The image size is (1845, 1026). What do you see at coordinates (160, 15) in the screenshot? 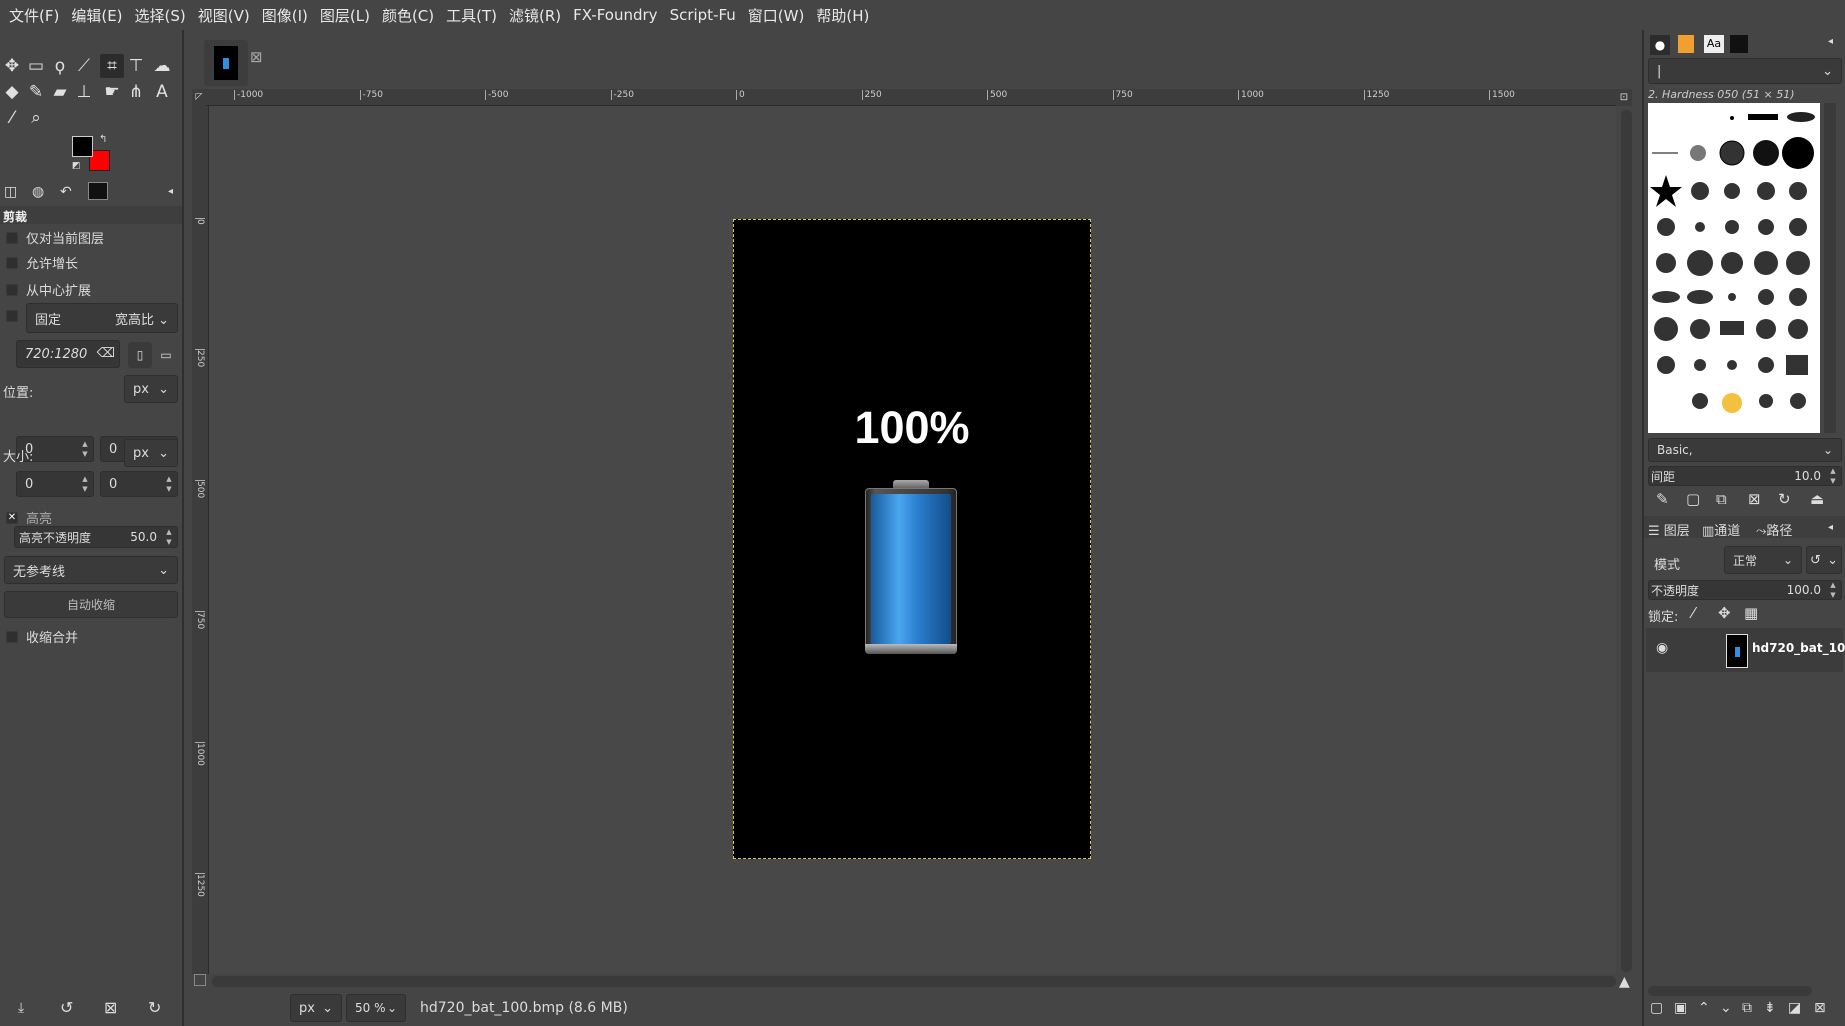
I see `menu-item: 选择(S)` at bounding box center [160, 15].